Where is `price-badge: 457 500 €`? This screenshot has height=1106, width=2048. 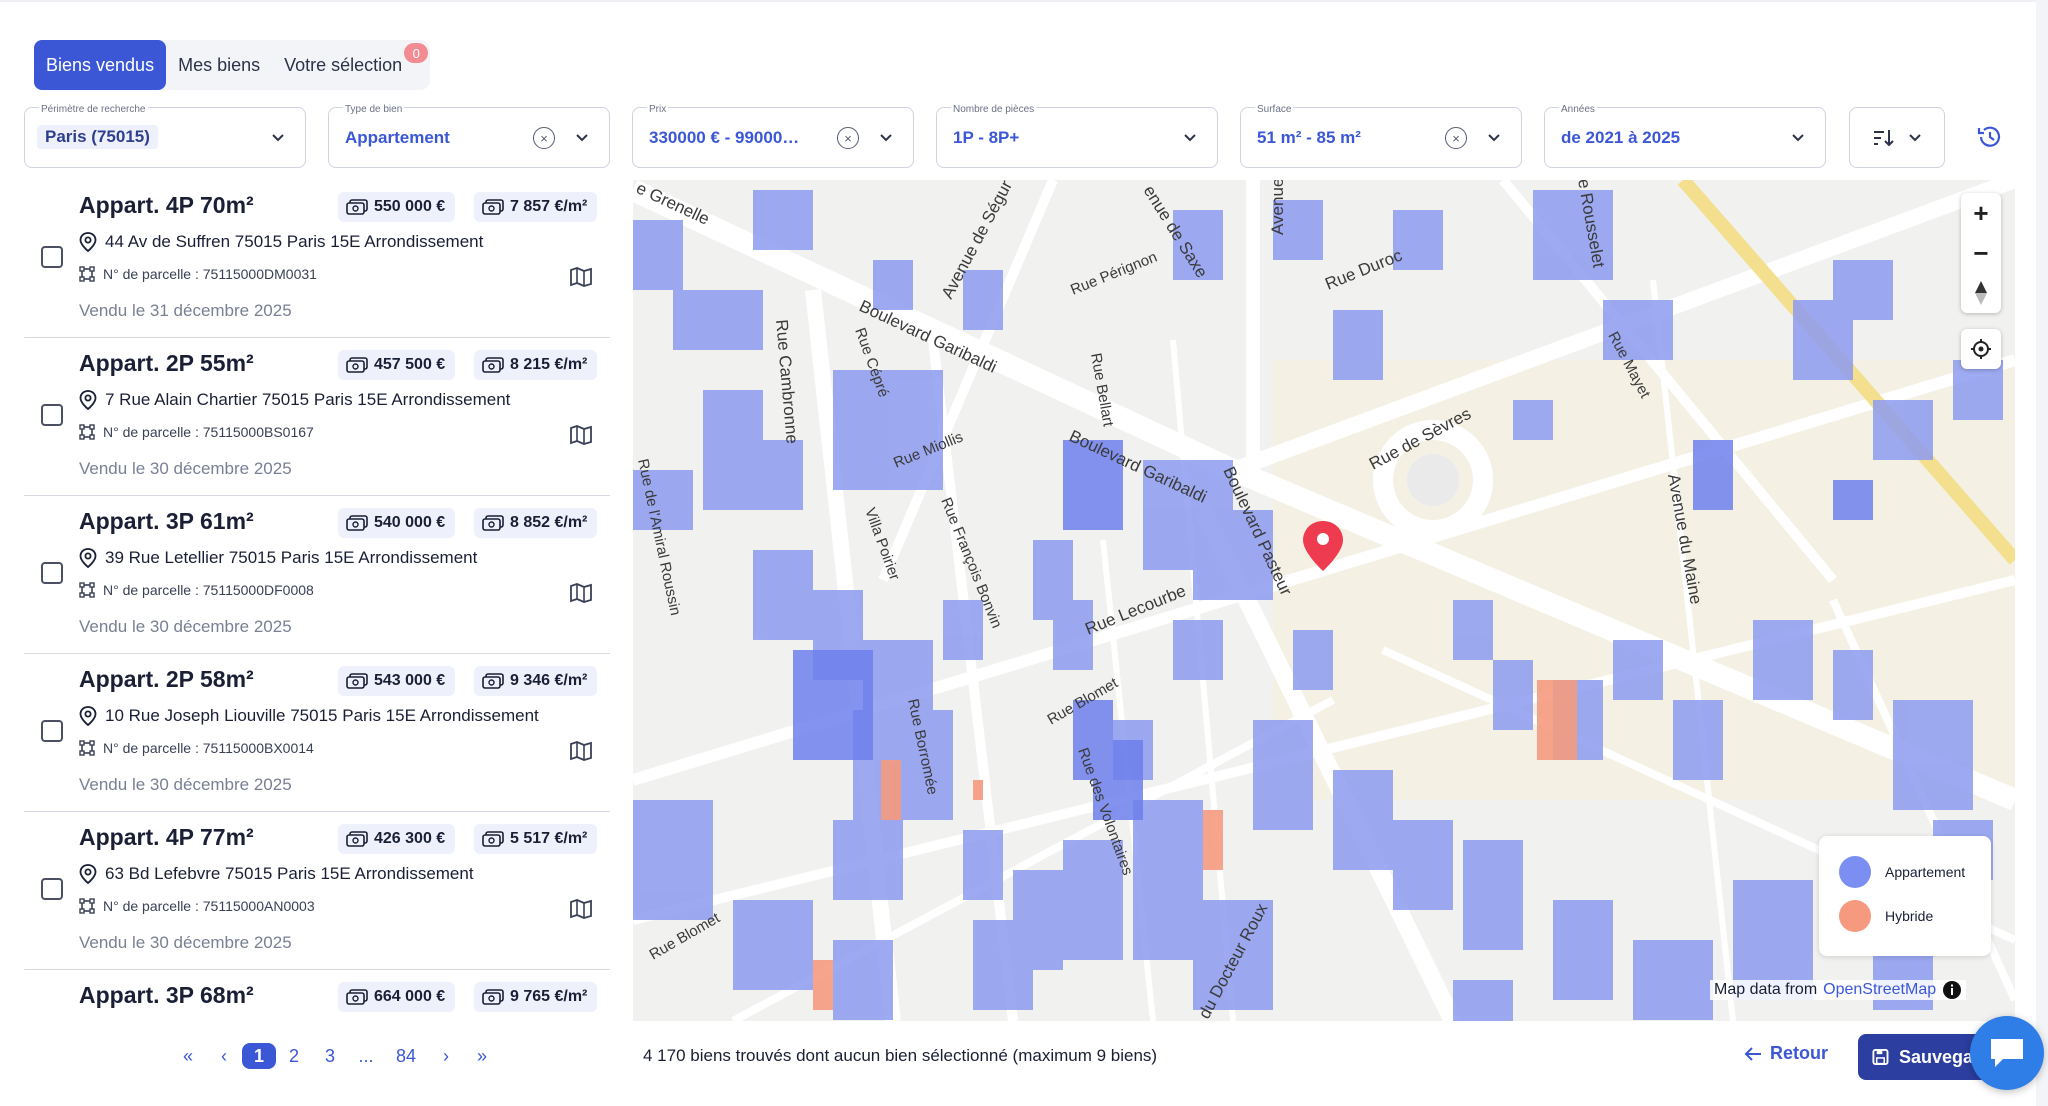 price-badge: 457 500 € is located at coordinates (397, 365).